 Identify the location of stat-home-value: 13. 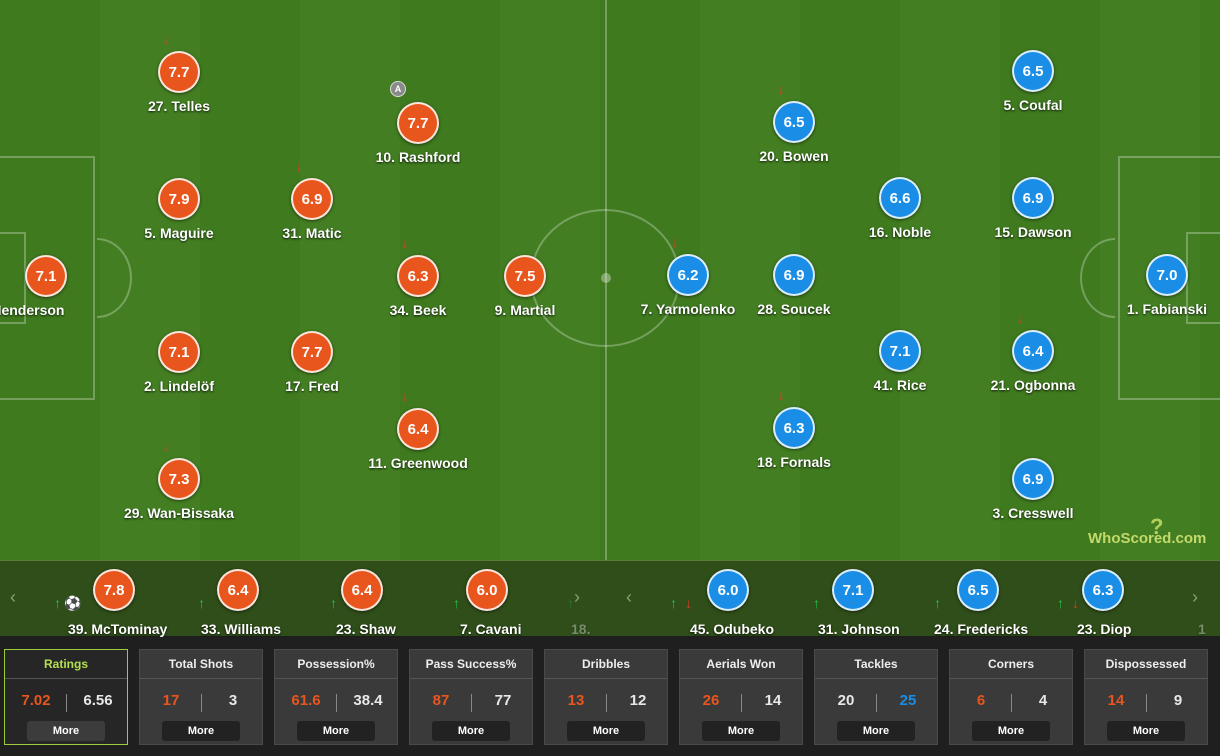
(576, 700).